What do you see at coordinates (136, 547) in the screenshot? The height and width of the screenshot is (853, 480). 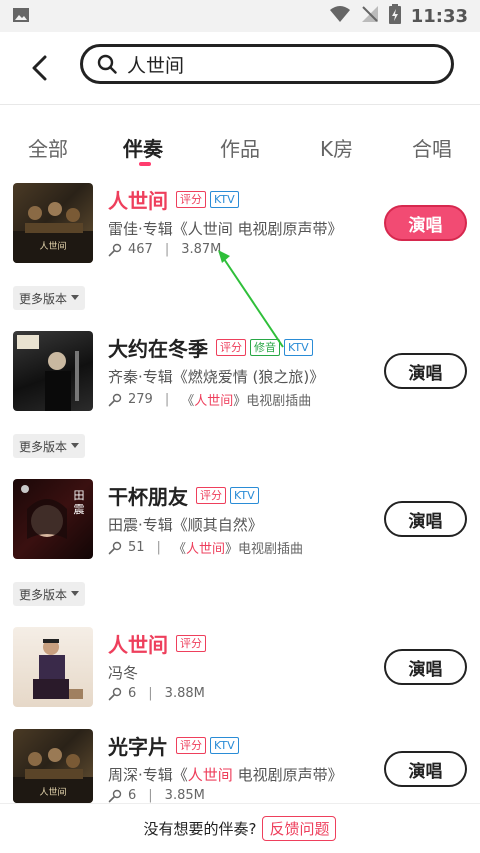 I see `play-count: 51` at bounding box center [136, 547].